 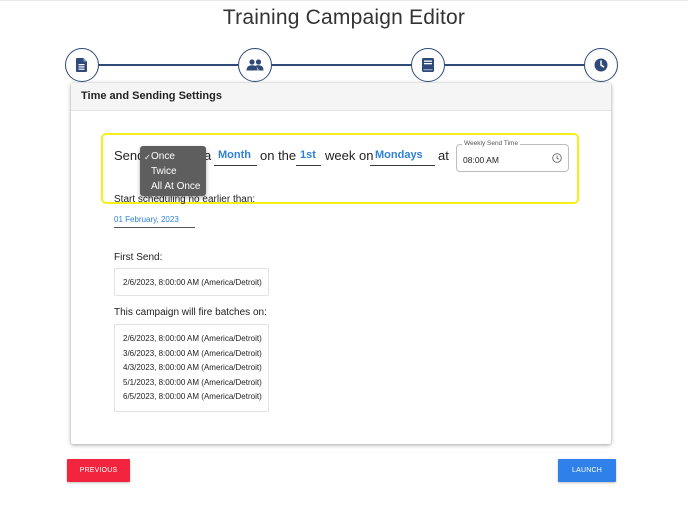 I want to click on selected-check-icon: ✓, so click(x=147, y=157).